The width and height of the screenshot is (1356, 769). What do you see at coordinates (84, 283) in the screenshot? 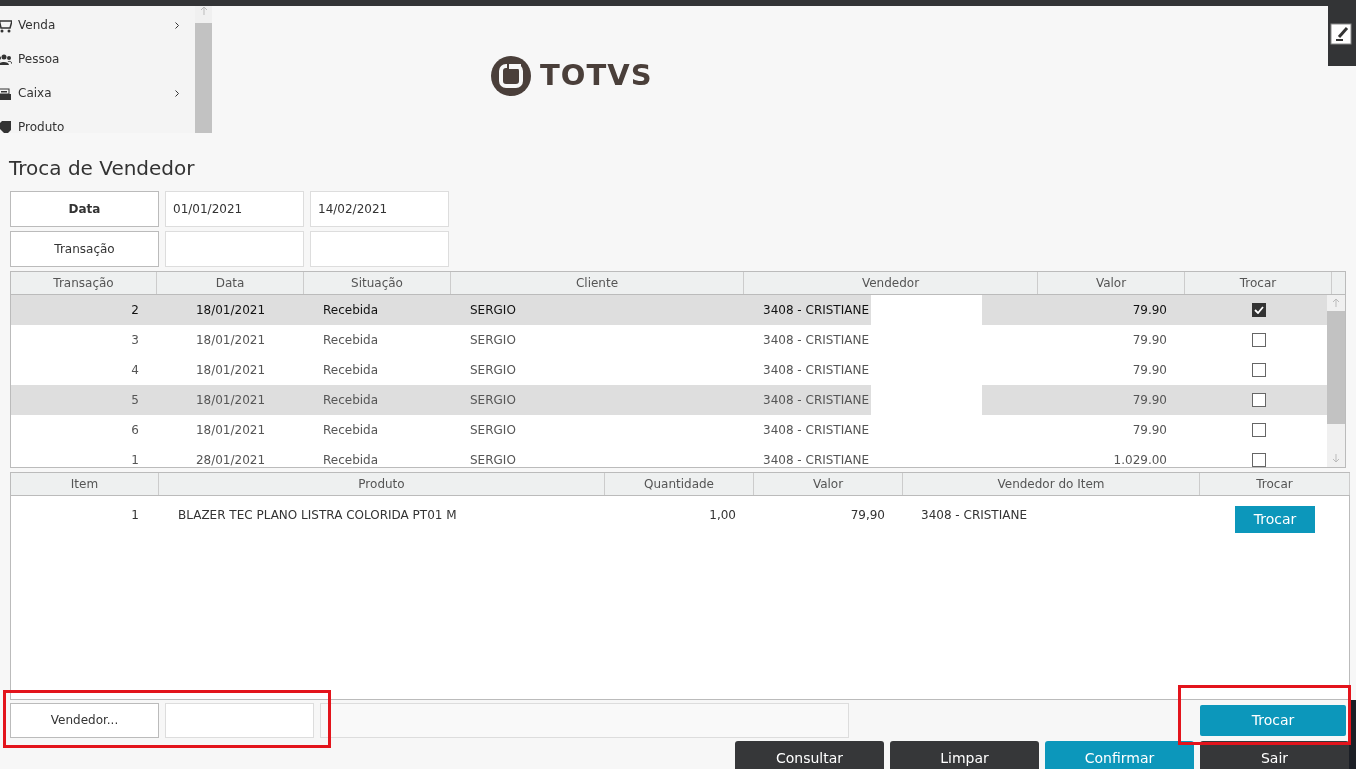
I see `column-header: Transação` at bounding box center [84, 283].